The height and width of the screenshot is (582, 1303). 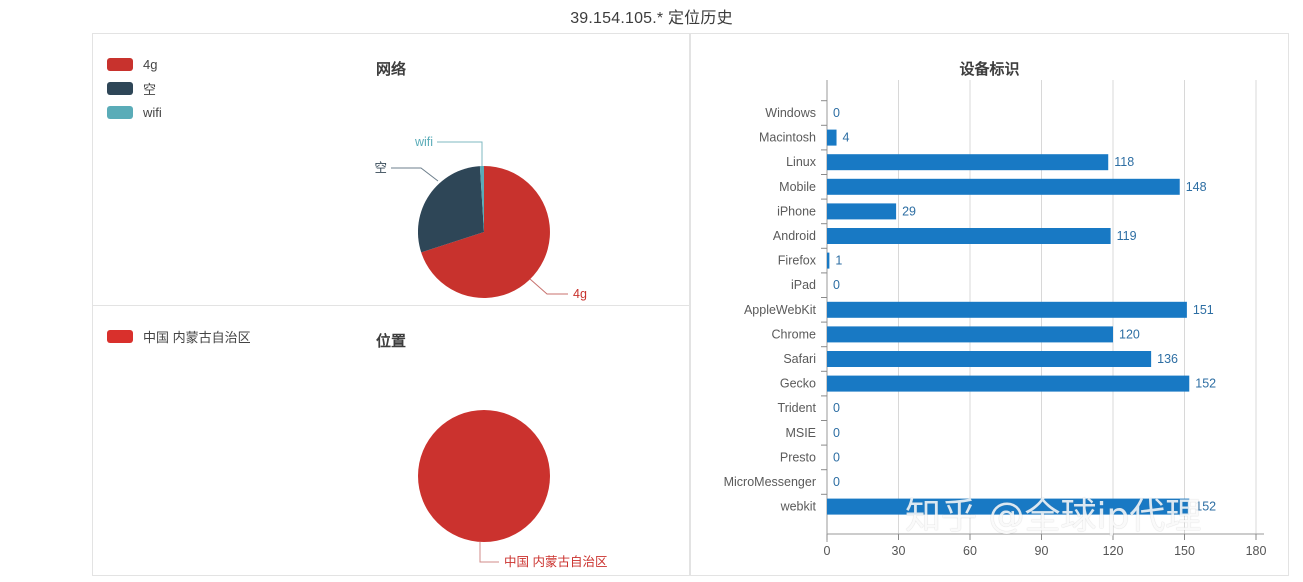 I want to click on network-pie-chart: wifi 空 4g, so click(x=481, y=201).